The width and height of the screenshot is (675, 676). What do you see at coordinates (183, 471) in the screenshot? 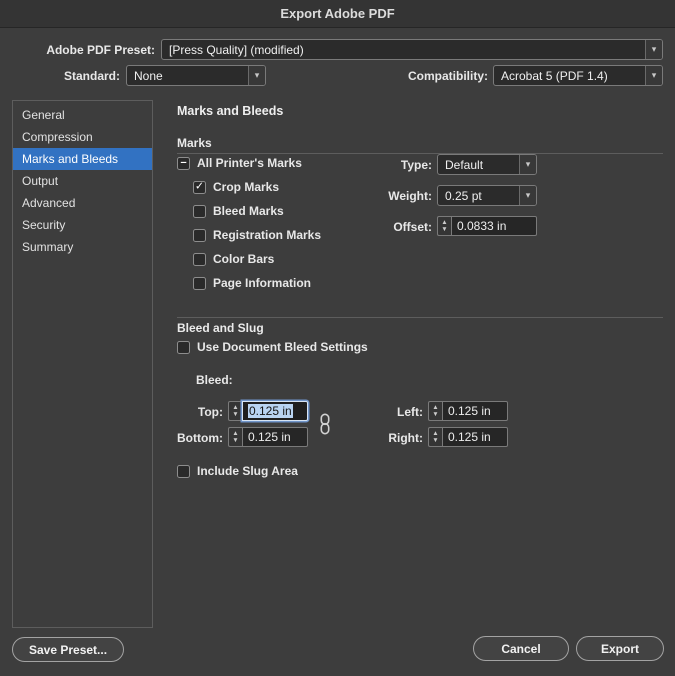
I see `include-slug-area-checkbox` at bounding box center [183, 471].